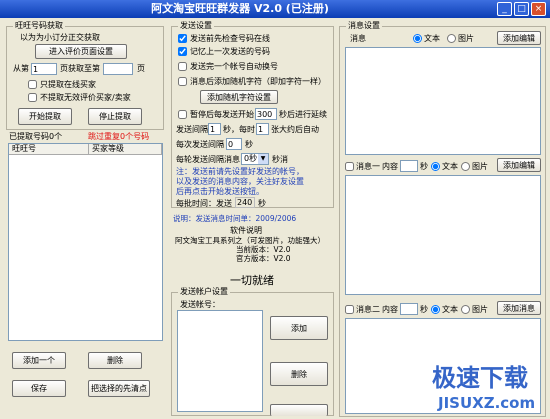 The image size is (550, 419). I want to click on start-send-button, so click(299, 410).